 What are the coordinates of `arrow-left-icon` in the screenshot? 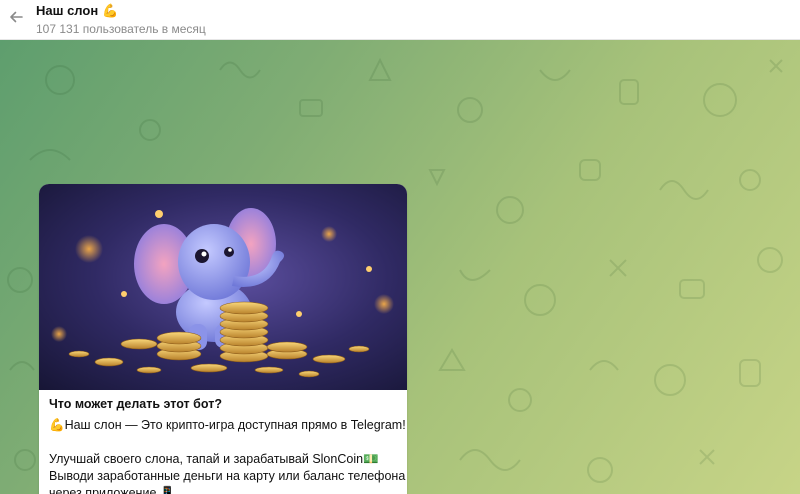 It's located at (16, 17).